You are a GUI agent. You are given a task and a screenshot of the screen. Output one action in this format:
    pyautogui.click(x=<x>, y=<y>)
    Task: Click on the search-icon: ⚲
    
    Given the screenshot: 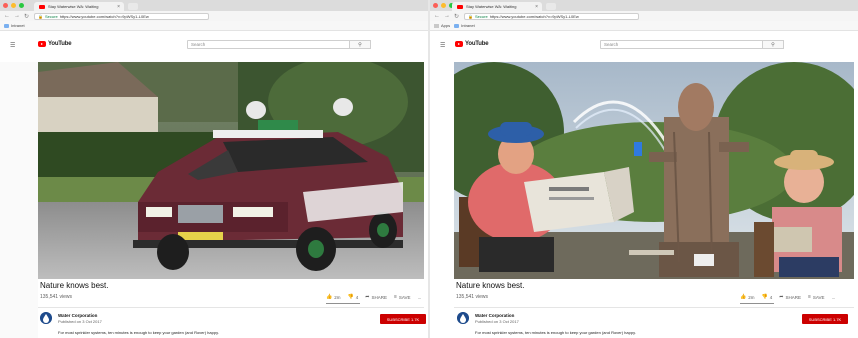 What is the action you would take?
    pyautogui.click(x=360, y=44)
    